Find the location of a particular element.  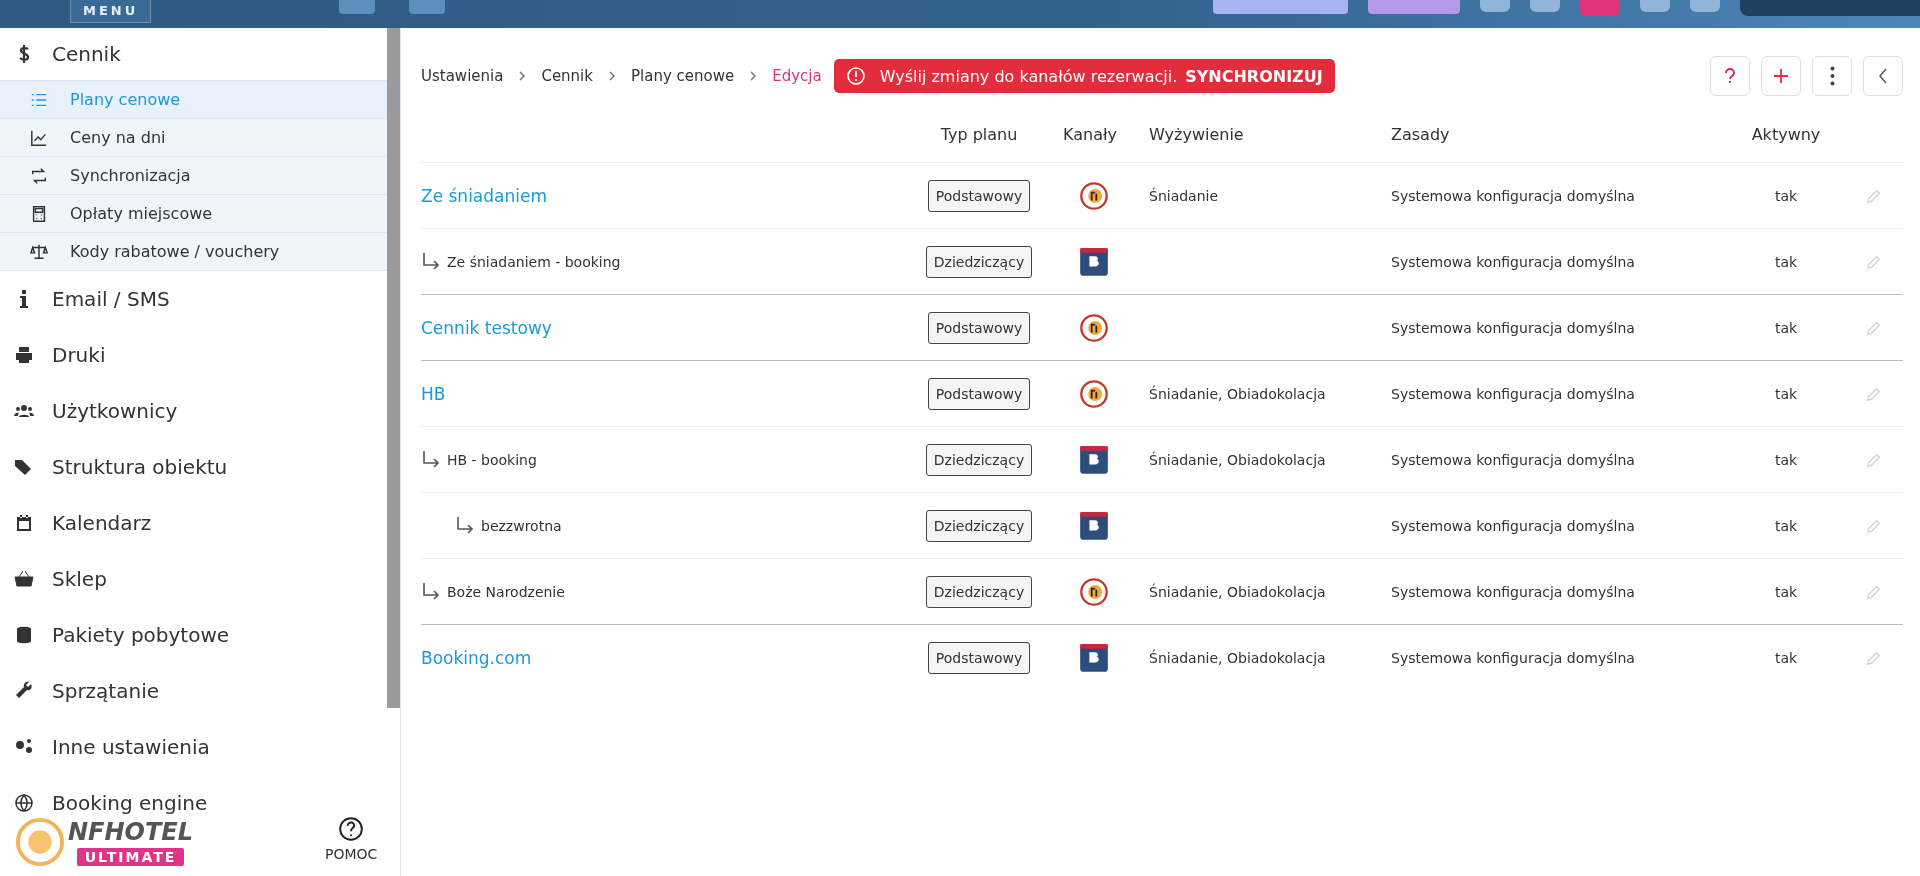

collapse-button is located at coordinates (357, 7).